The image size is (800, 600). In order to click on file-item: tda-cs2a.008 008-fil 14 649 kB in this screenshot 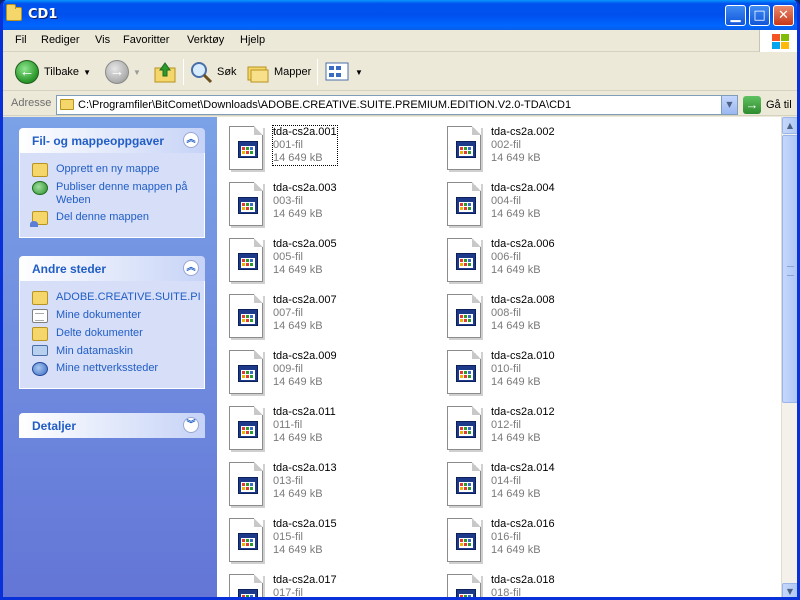, I will do `click(540, 315)`.